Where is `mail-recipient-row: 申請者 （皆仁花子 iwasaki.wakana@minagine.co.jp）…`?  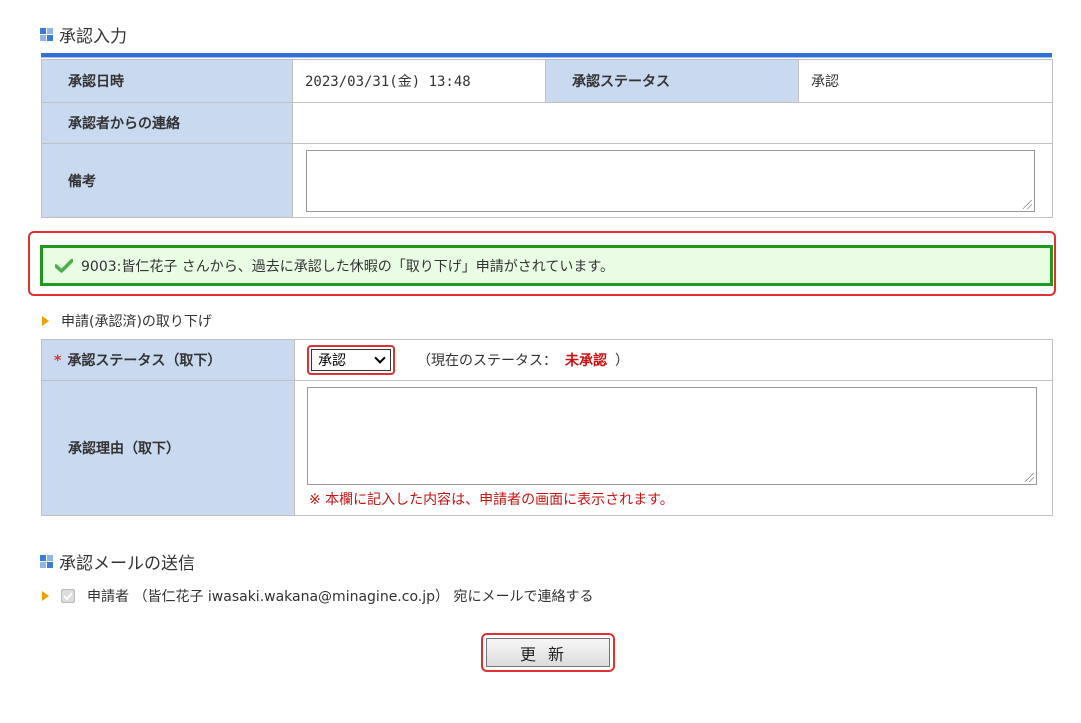
mail-recipient-row: 申請者 （皆仁花子 iwasaki.wakana@minagine.co.jp）… is located at coordinates (317, 596).